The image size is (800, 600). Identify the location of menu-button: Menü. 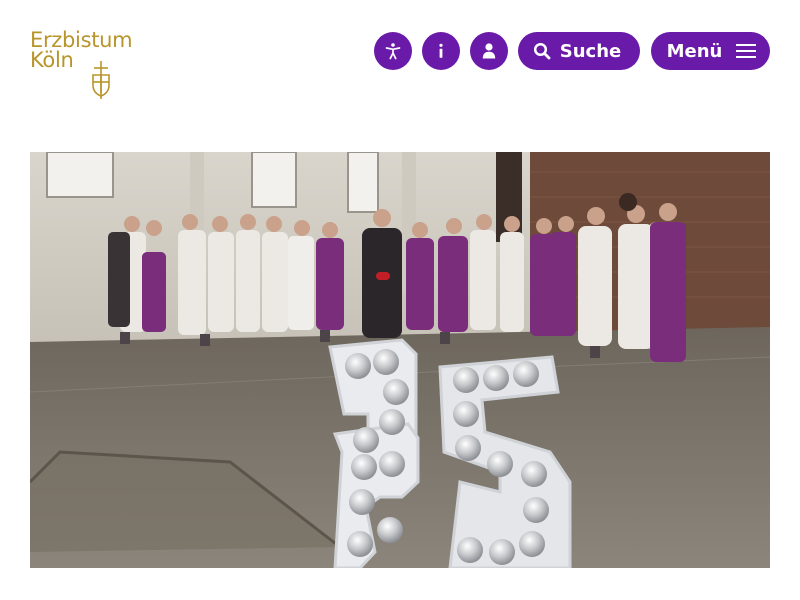
(710, 51).